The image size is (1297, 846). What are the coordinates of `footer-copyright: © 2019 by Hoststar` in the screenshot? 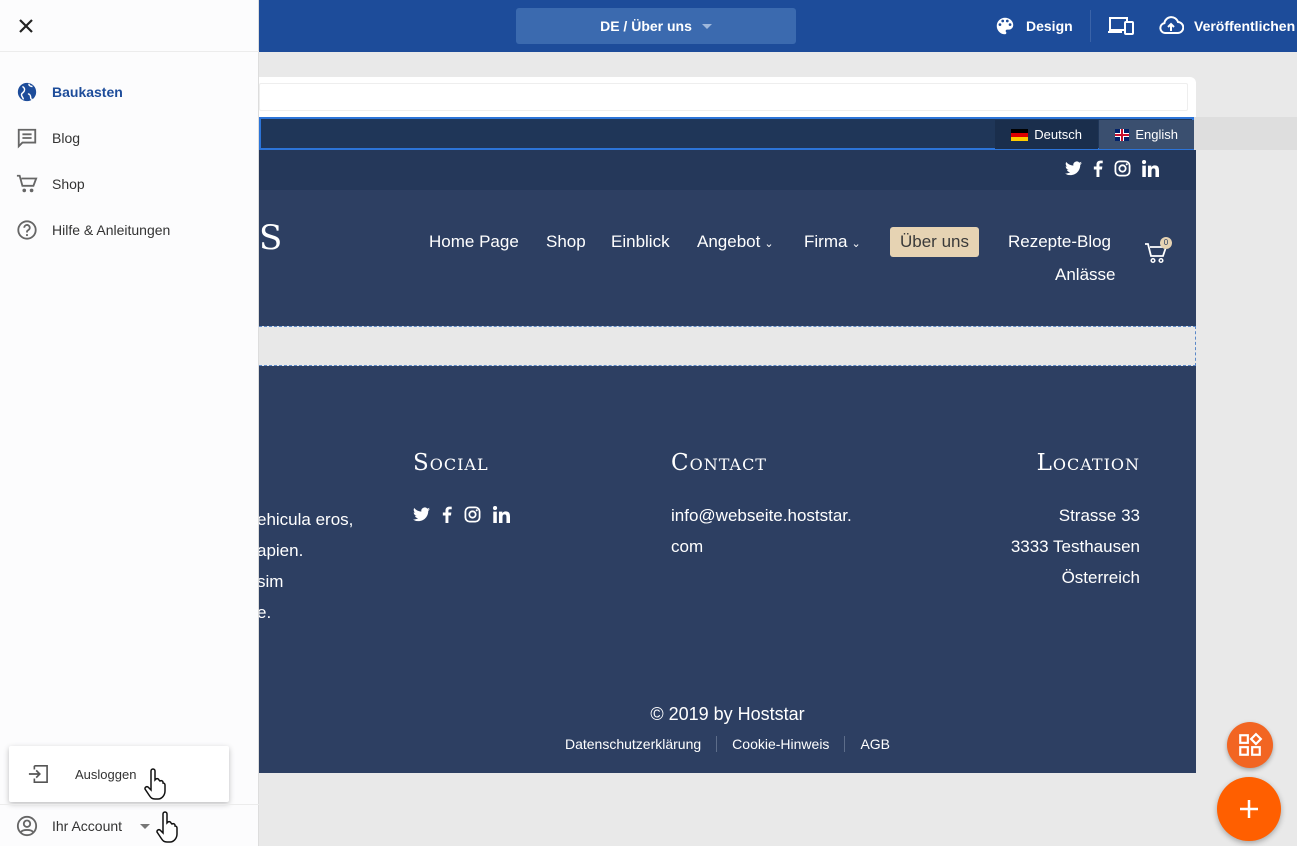 It's located at (727, 714).